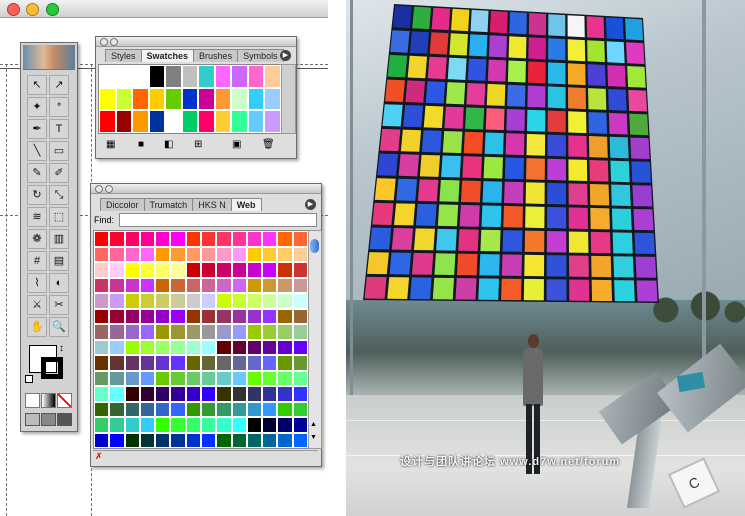 This screenshot has height=516, width=745. Describe the element at coordinates (59, 283) in the screenshot. I see `blend-tool-icon: ◐` at that location.